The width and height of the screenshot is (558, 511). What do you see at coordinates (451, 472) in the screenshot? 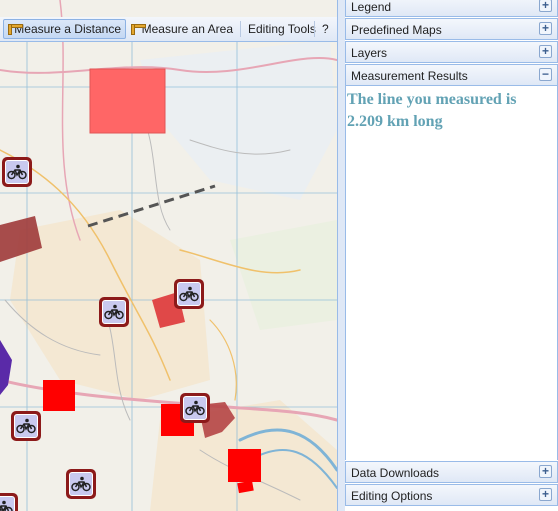
I see `data-downloads-panel-header: Data Downloads +` at bounding box center [451, 472].